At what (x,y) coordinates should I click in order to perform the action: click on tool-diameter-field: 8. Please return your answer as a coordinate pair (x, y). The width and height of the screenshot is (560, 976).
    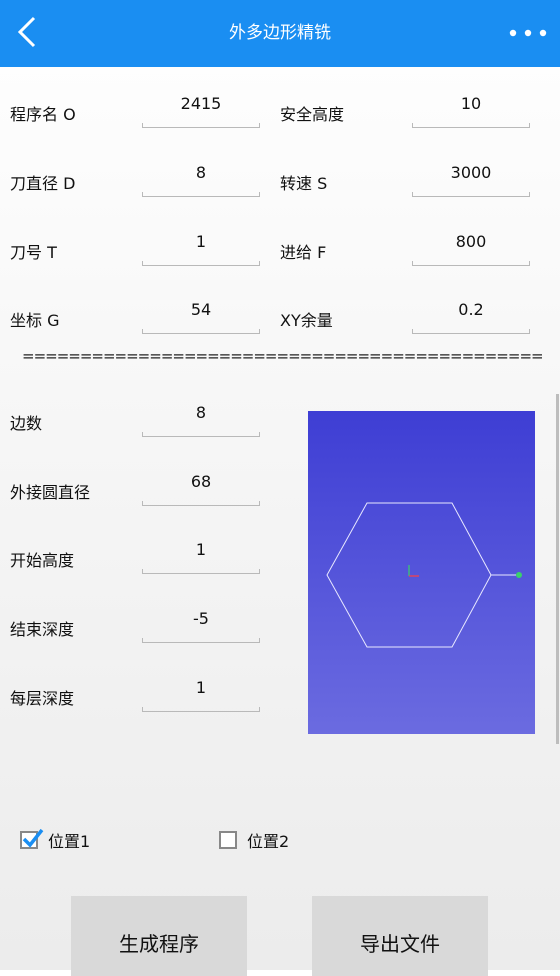
    Looking at the image, I should click on (201, 180).